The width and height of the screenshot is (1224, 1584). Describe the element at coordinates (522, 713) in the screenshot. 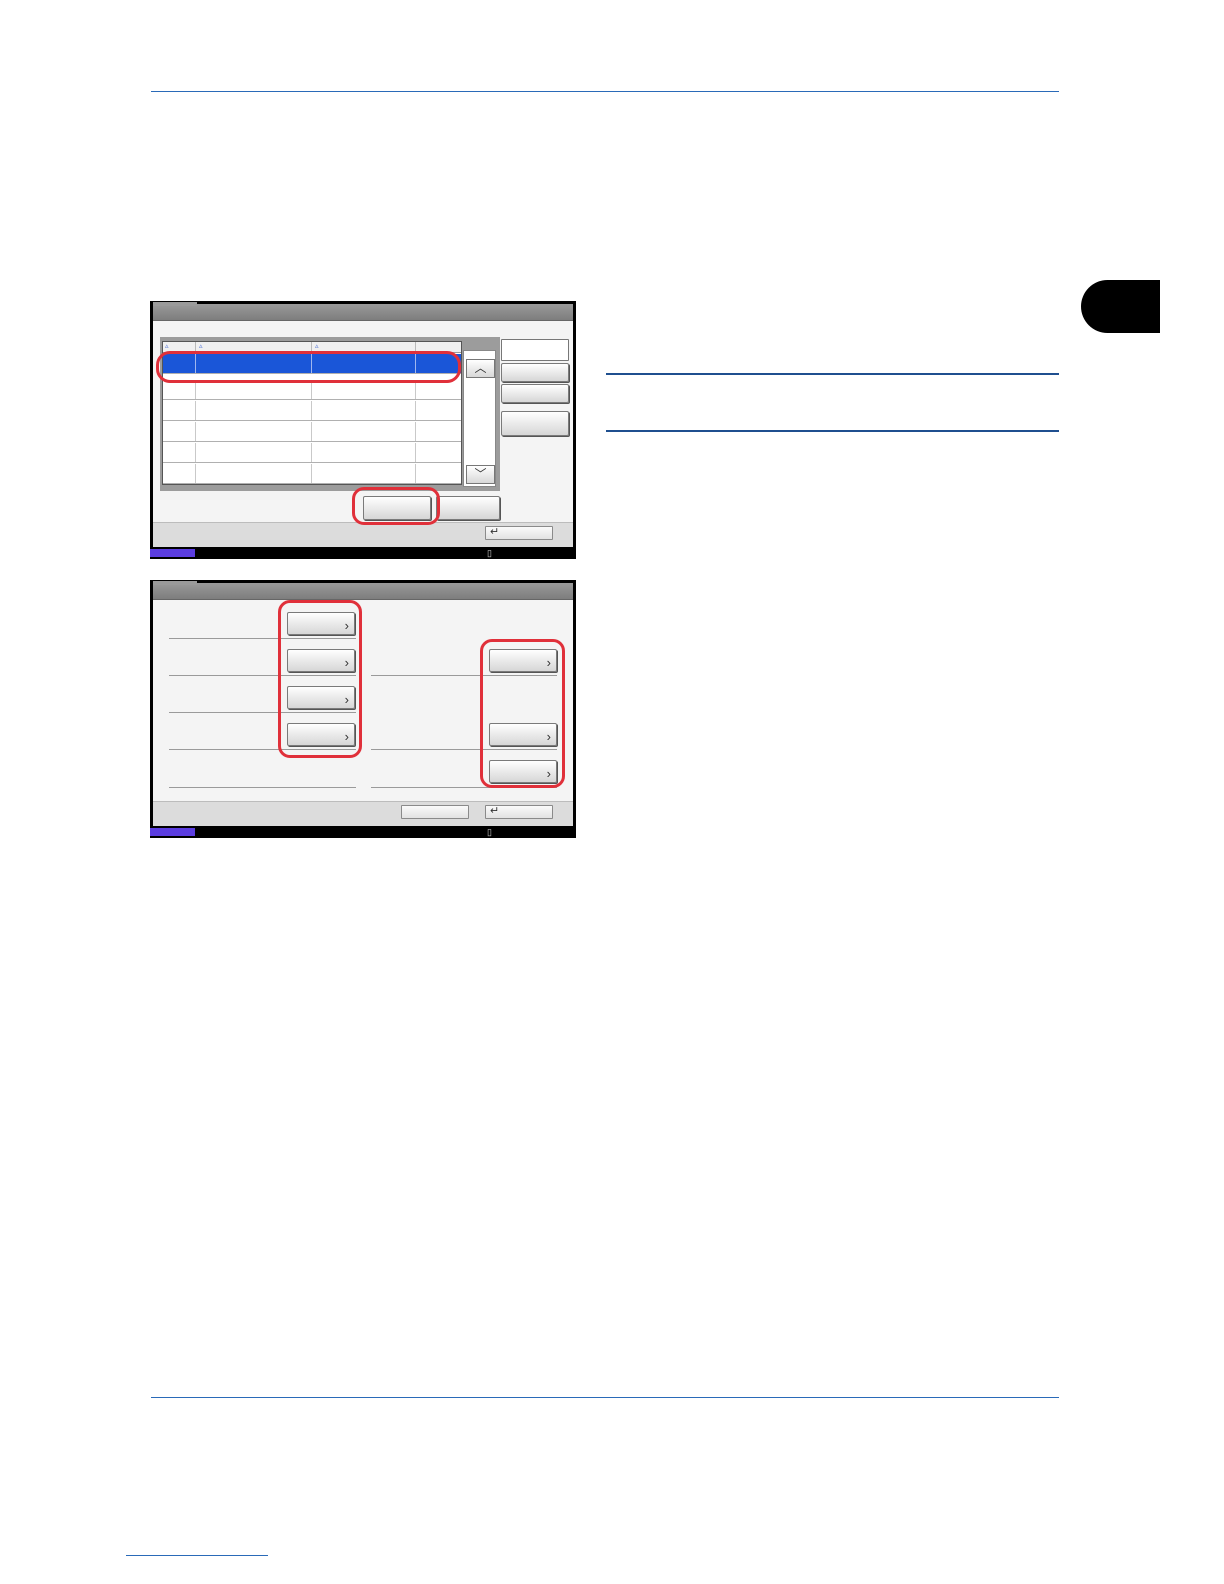

I see `highlight-right-buttons` at that location.